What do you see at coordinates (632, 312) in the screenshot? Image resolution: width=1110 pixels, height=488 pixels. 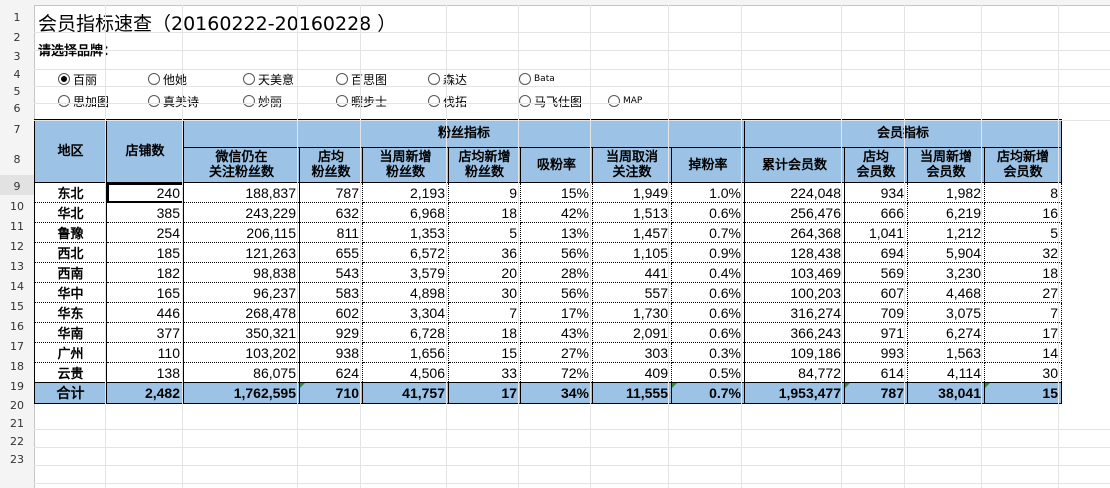 I see `value-cell: 1,730` at bounding box center [632, 312].